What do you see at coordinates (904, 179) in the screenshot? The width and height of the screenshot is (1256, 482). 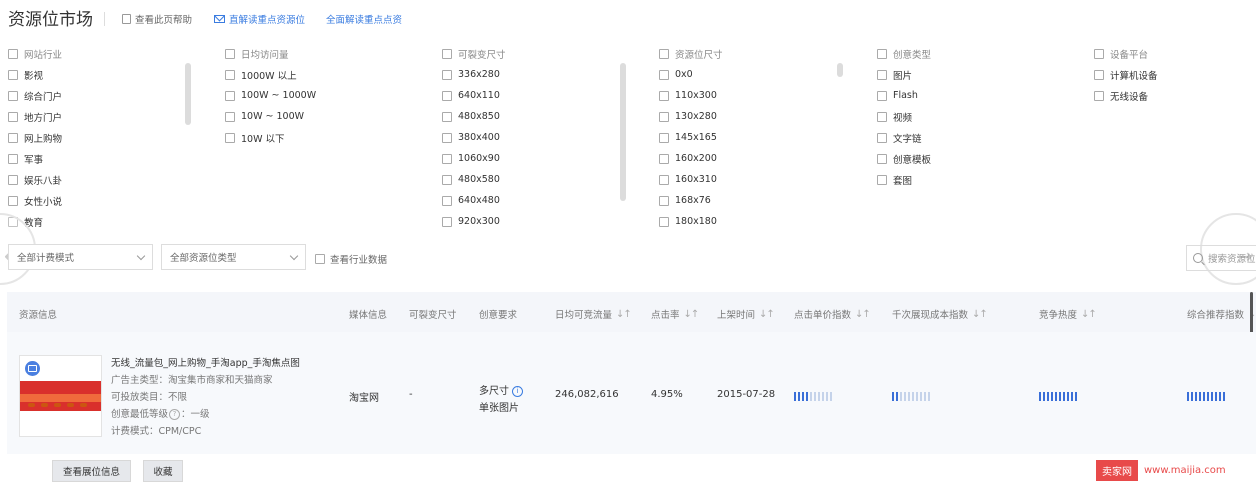 I see `filter-option: 套图` at bounding box center [904, 179].